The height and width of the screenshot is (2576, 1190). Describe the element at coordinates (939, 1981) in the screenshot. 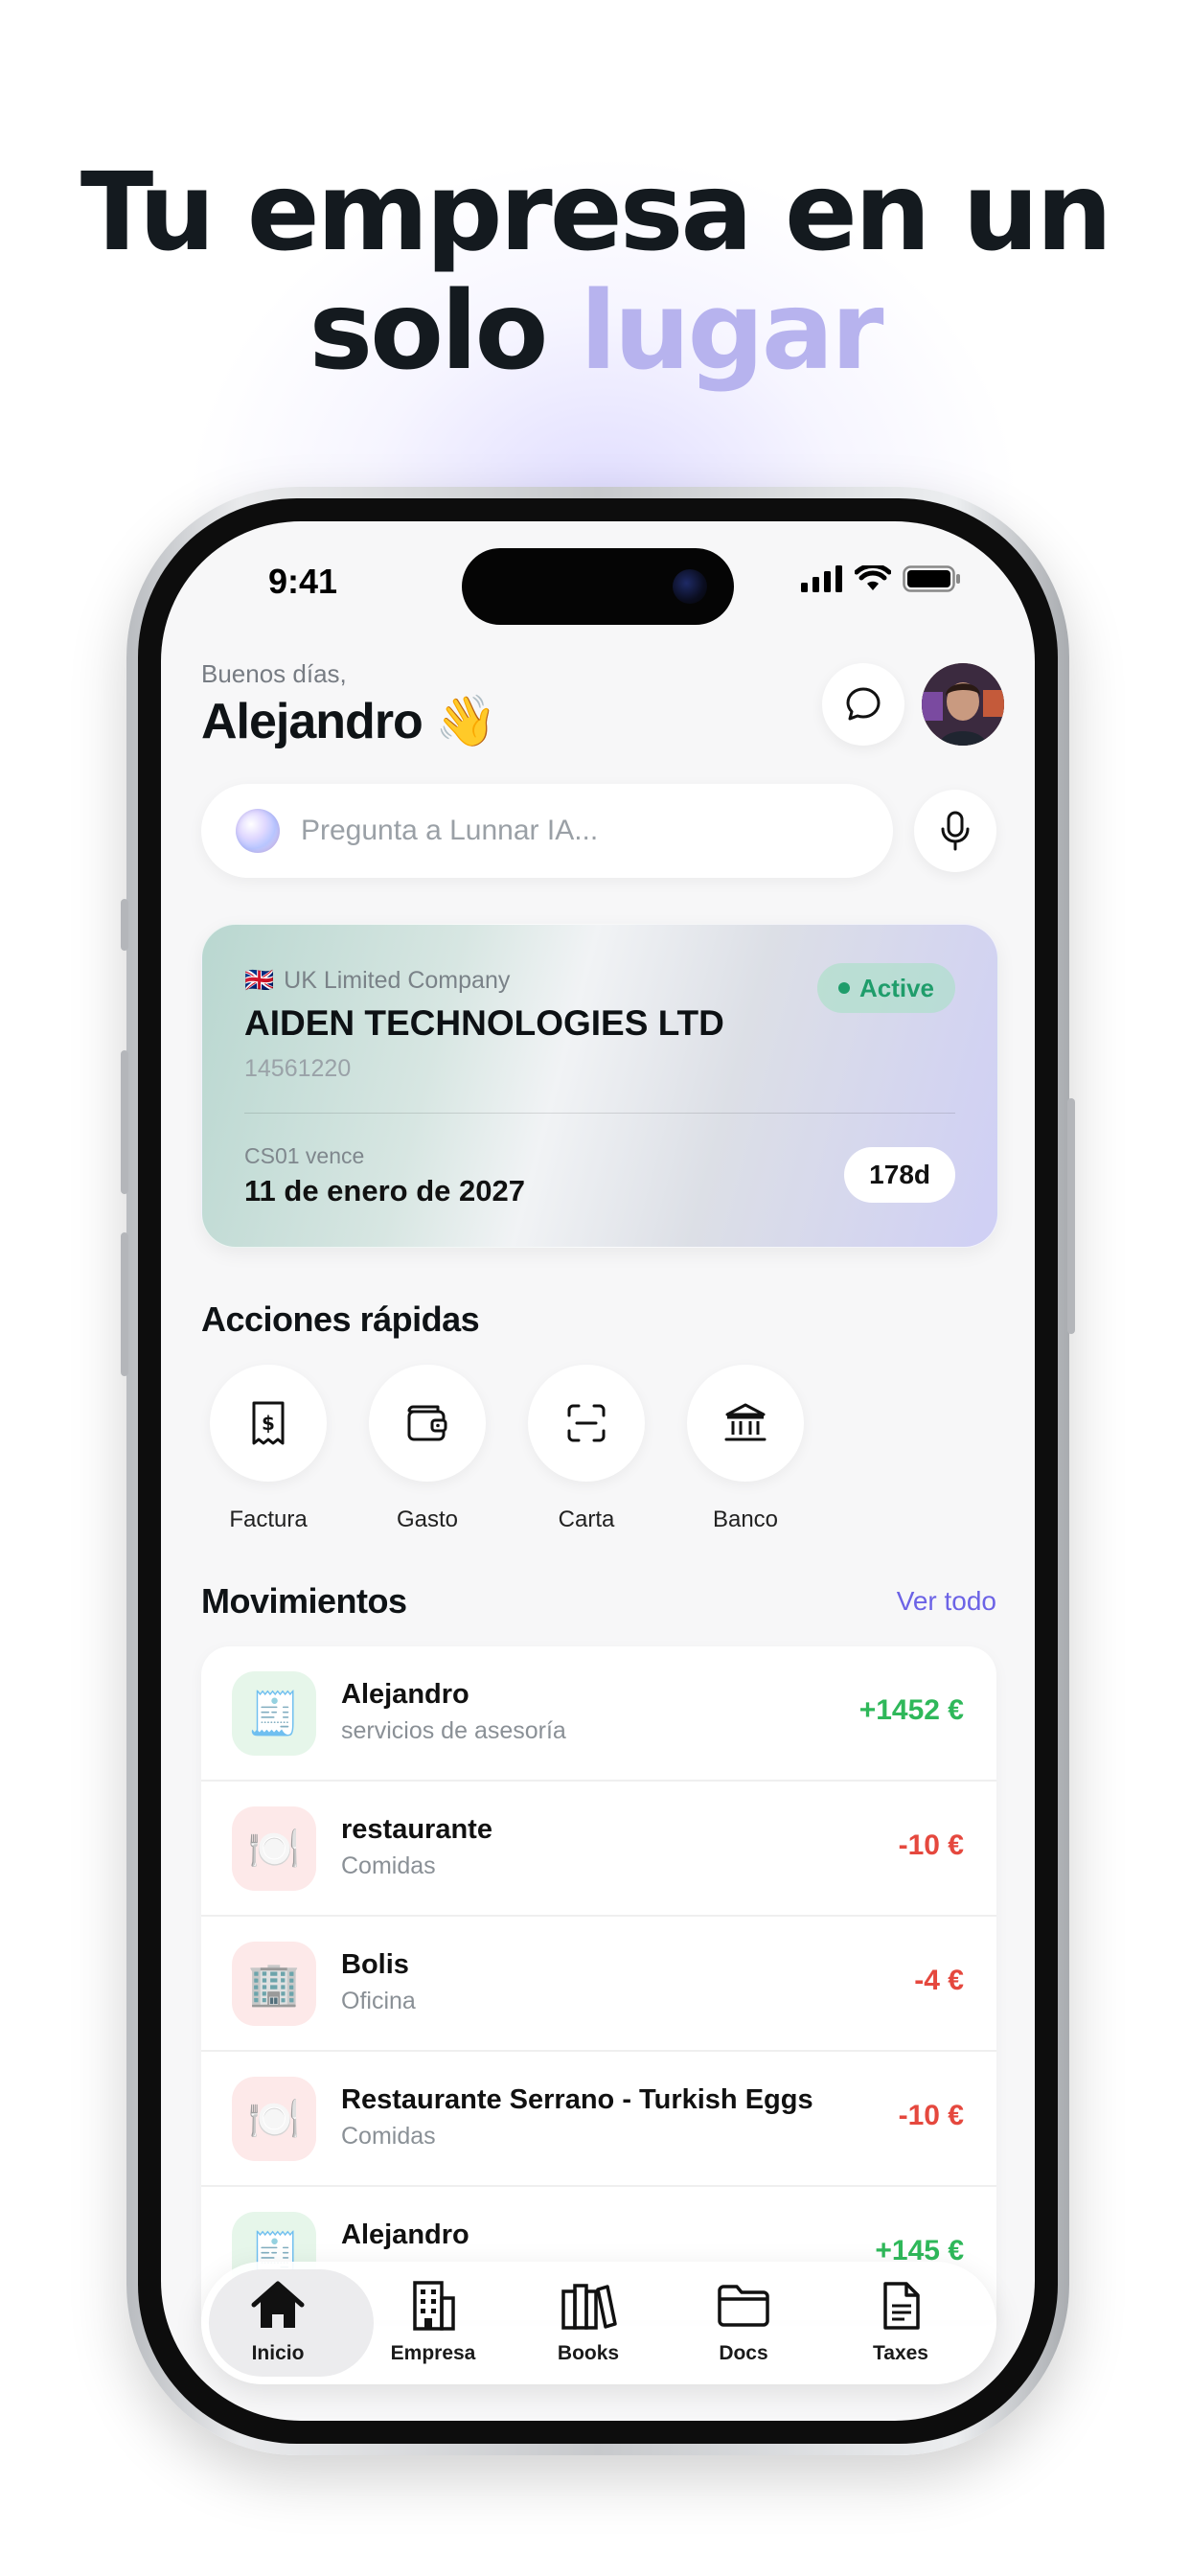

I see `movement-amount: -4 €` at that location.